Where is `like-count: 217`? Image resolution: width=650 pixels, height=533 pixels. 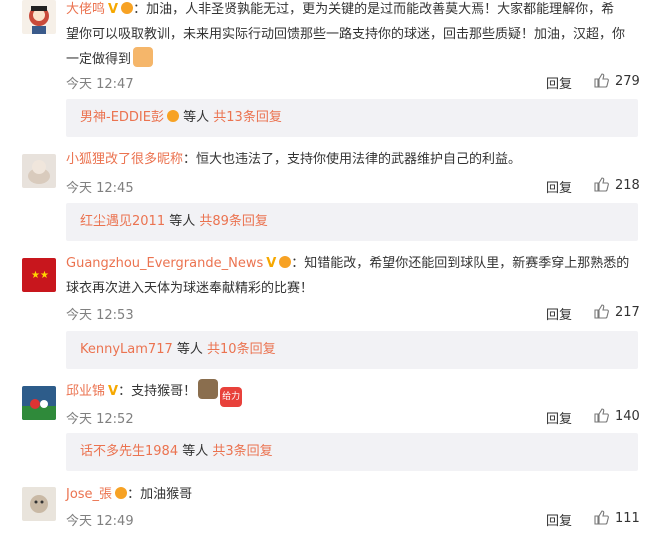
like-count: 217 is located at coordinates (627, 312).